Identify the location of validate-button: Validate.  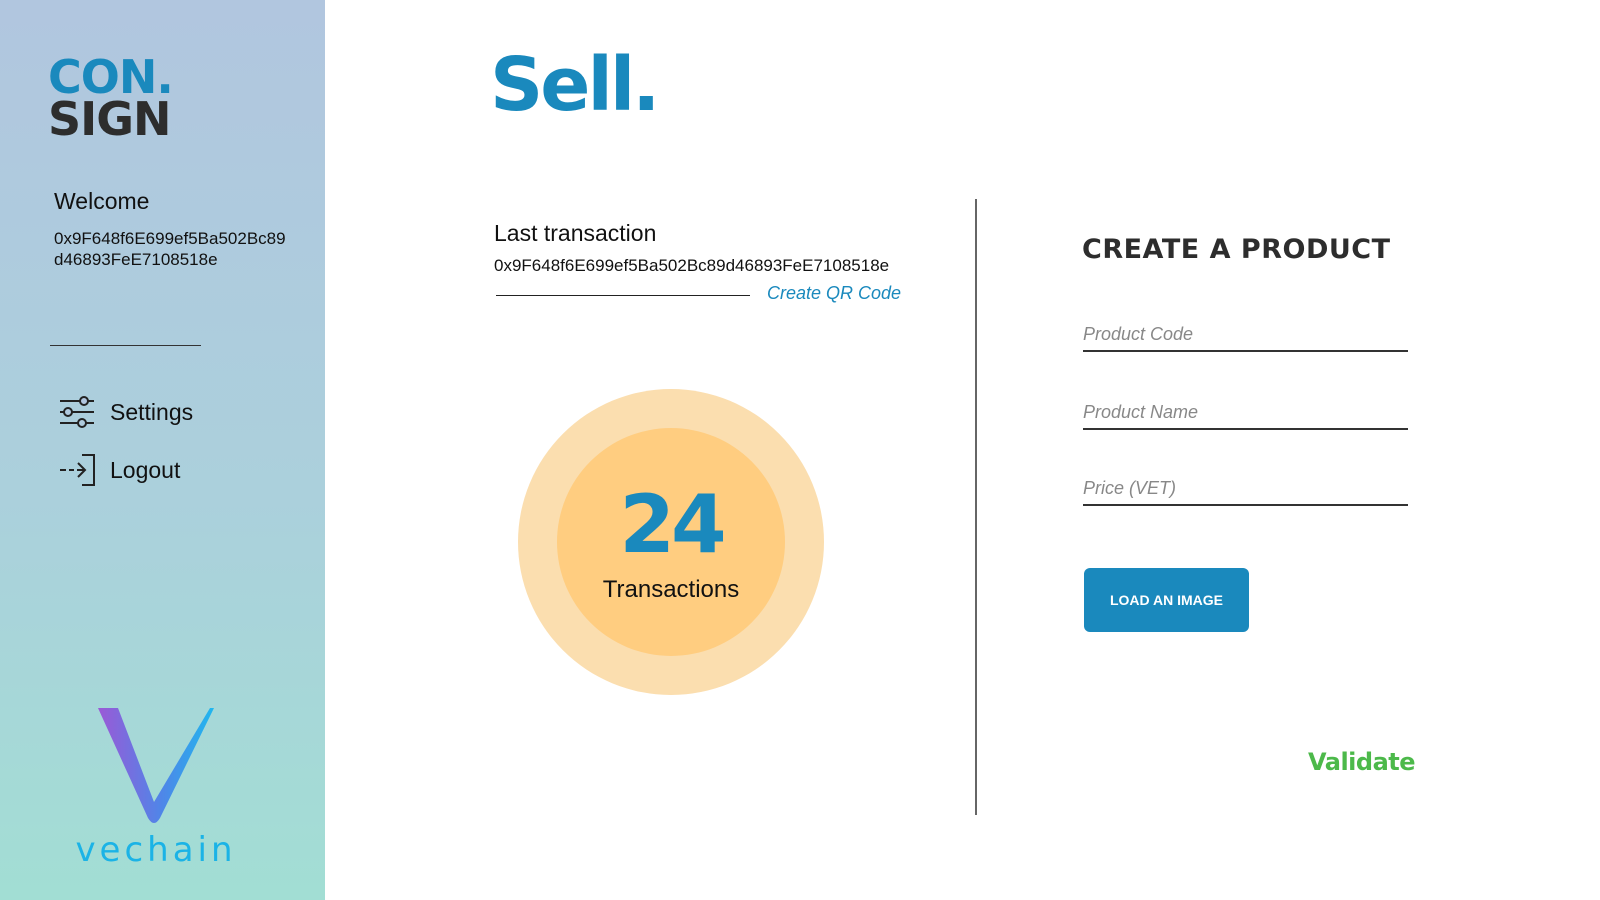
(1362, 762).